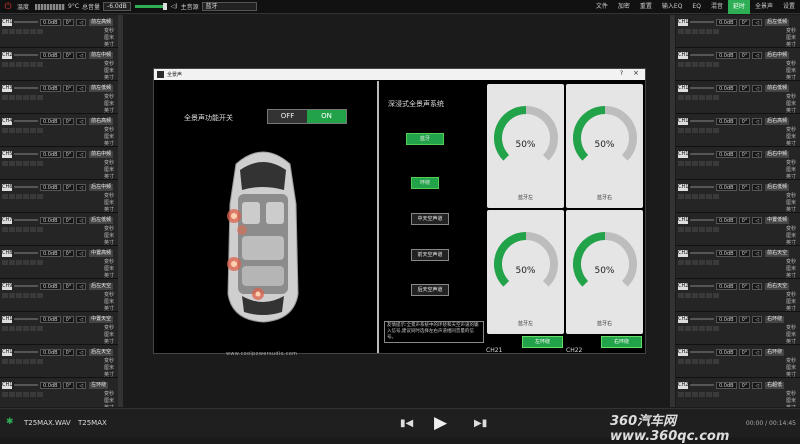 The width and height of the screenshot is (800, 444). I want to click on channel-id: CH12, so click(9, 385).